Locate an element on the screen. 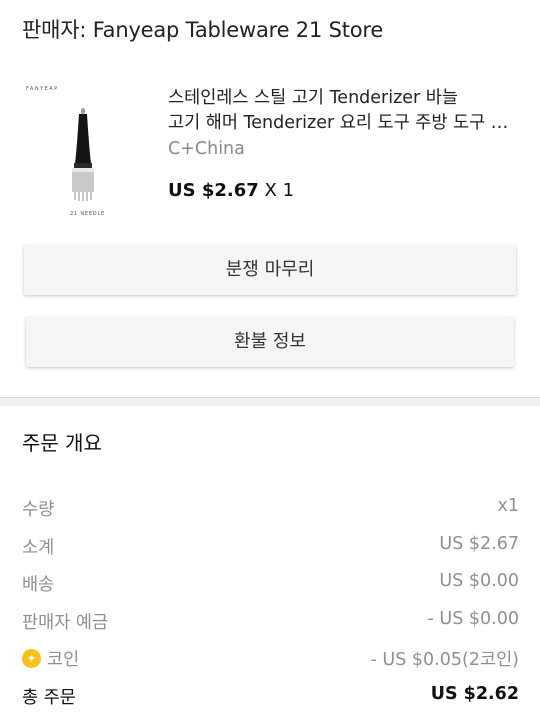 Image resolution: width=540 pixels, height=728 pixels. summary-label-coins: 코인 is located at coordinates (50, 658).